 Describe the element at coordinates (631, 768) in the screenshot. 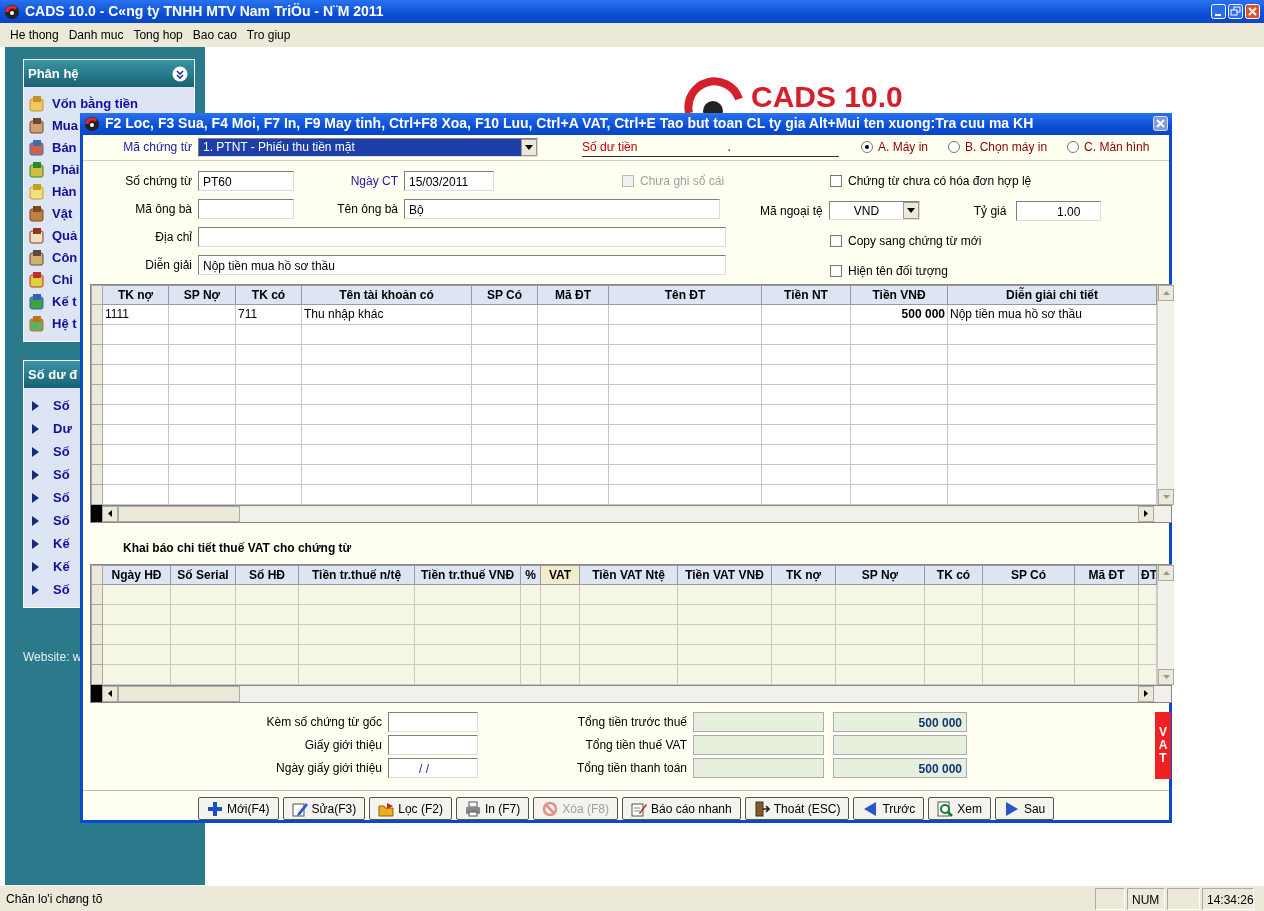

I see `field-label: Tổng tiền thanh toán` at that location.